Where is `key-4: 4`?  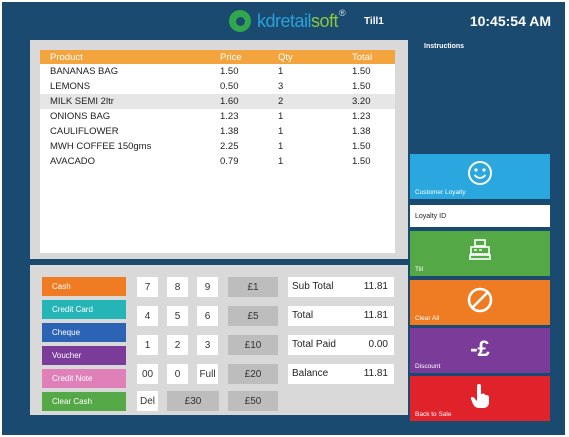
key-4: 4 is located at coordinates (147, 316).